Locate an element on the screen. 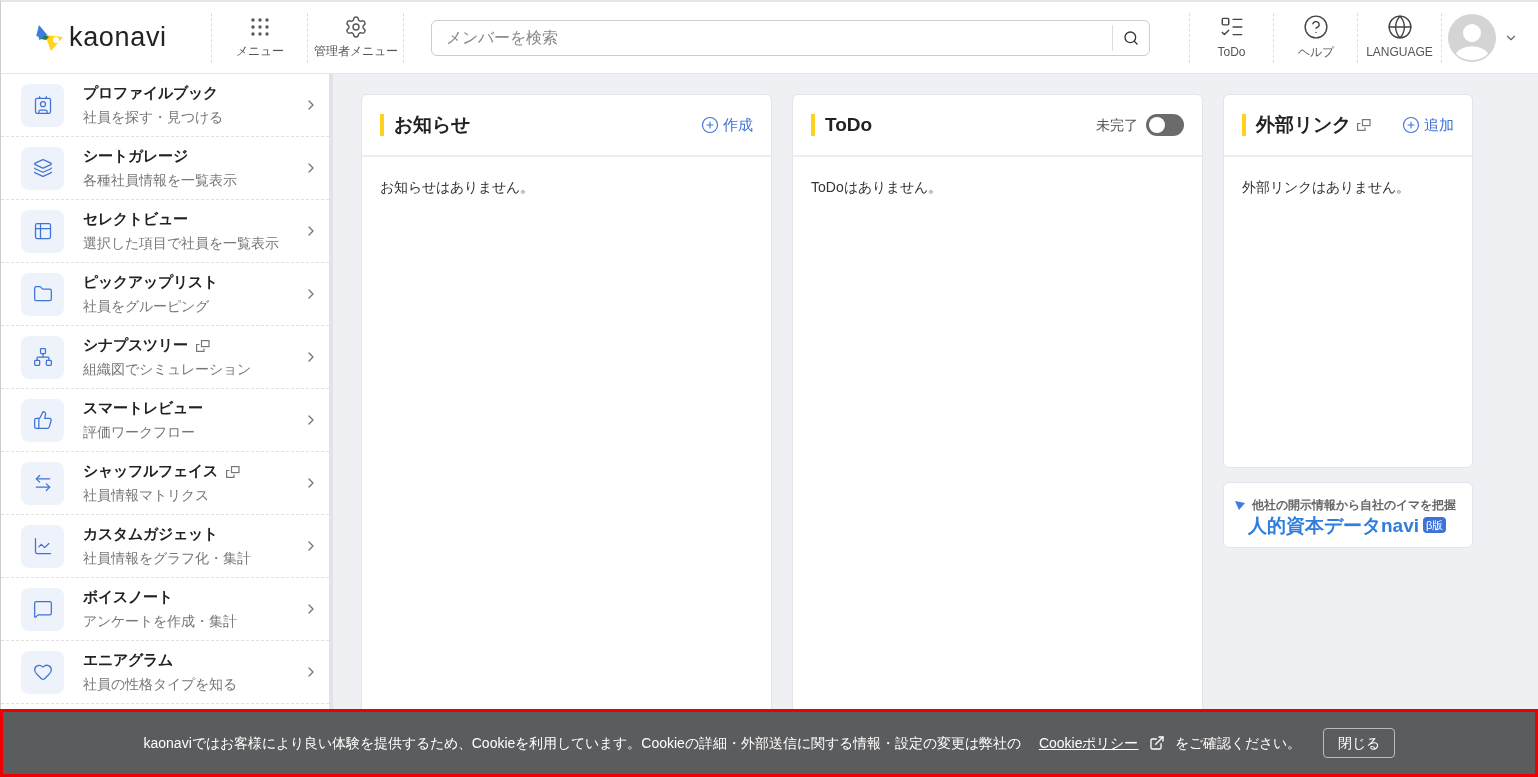 The image size is (1538, 777). beta-badge: β版 is located at coordinates (1435, 525).